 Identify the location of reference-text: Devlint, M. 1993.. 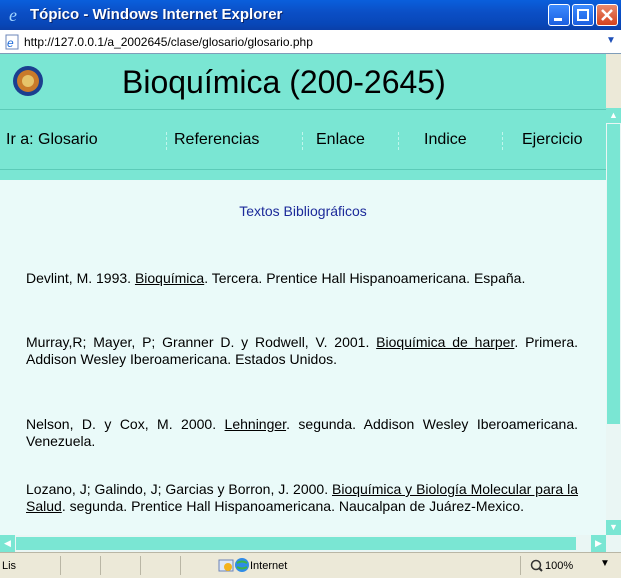
(80, 278).